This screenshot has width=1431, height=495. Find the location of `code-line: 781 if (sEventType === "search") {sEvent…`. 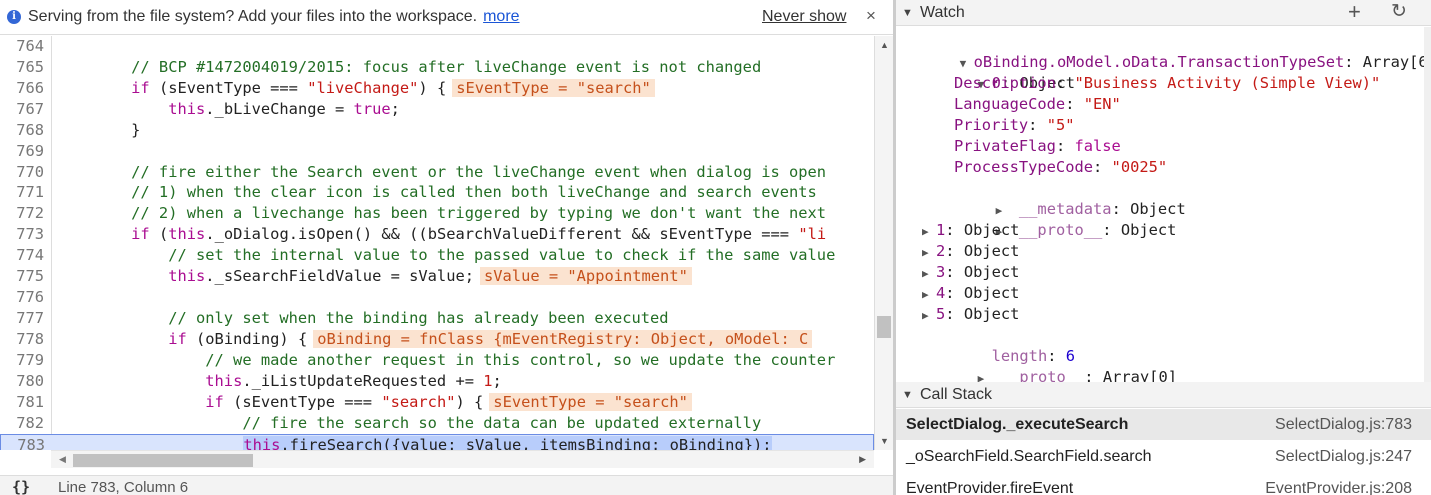

code-line: 781 if (sEventType === "search") {sEvent… is located at coordinates (437, 402).